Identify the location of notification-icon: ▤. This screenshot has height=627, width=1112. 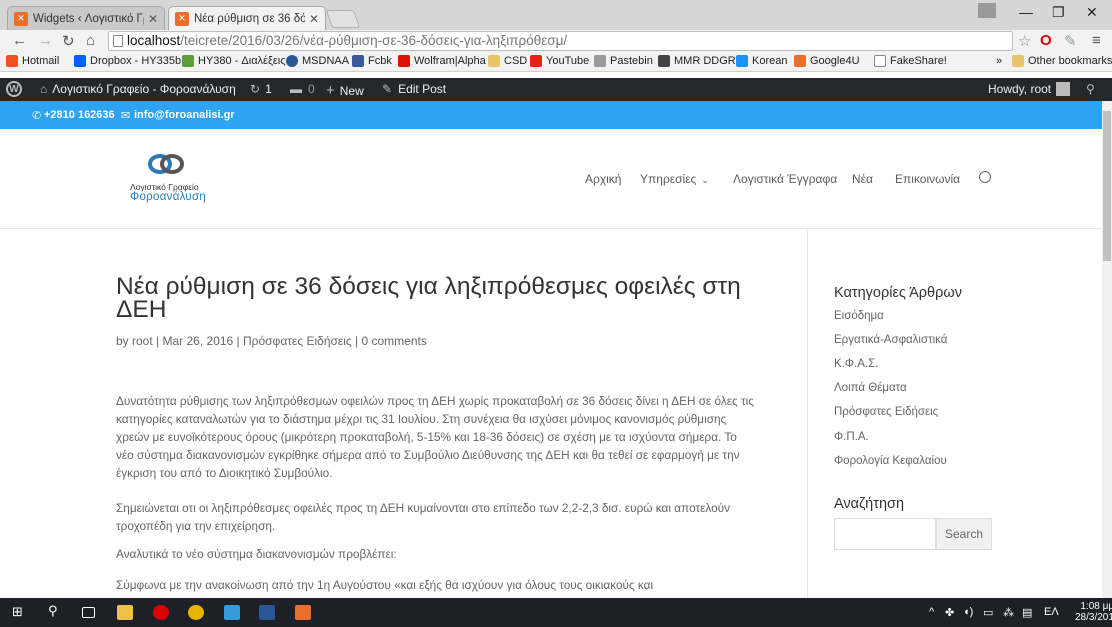
(1027, 612).